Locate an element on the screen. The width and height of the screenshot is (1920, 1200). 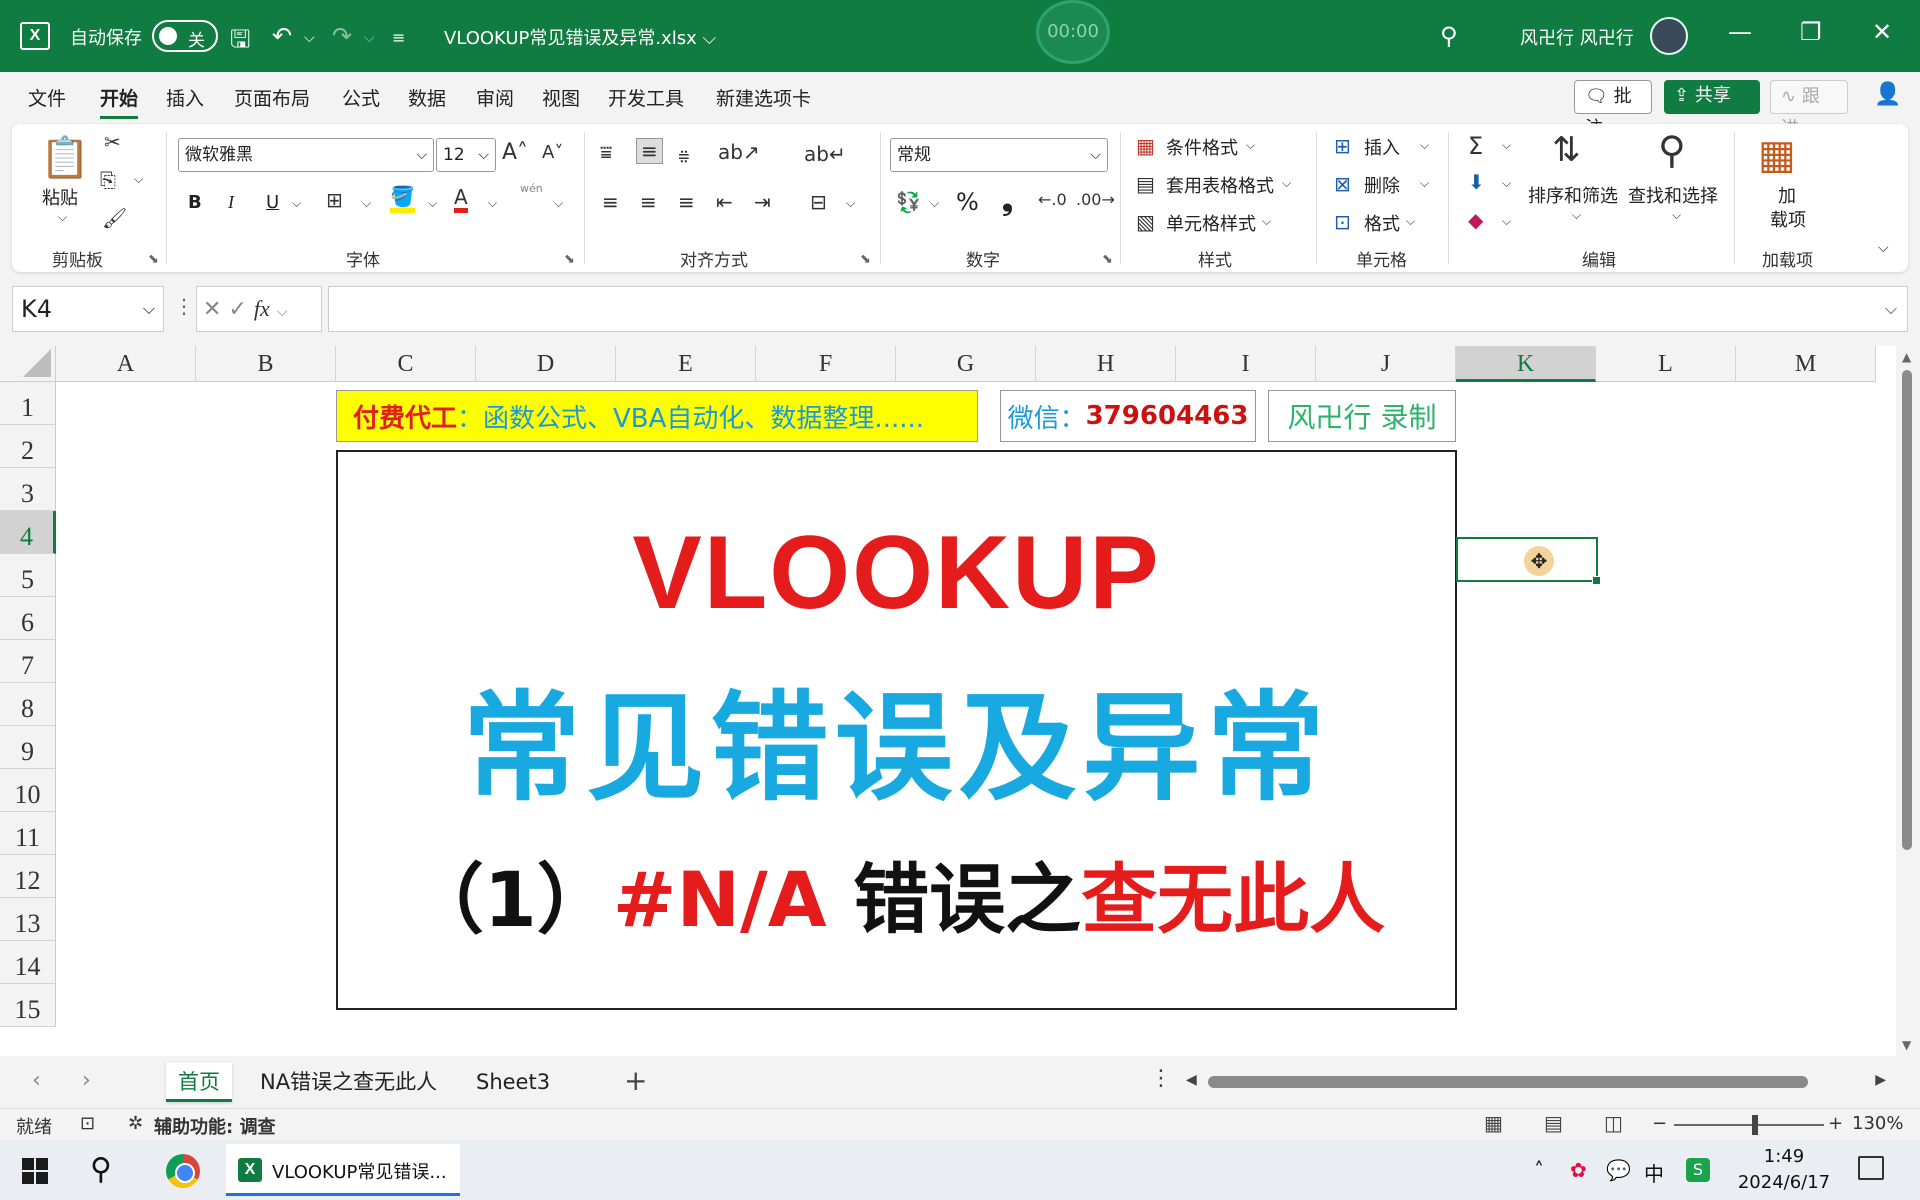
notification-icon is located at coordinates (1871, 1168).